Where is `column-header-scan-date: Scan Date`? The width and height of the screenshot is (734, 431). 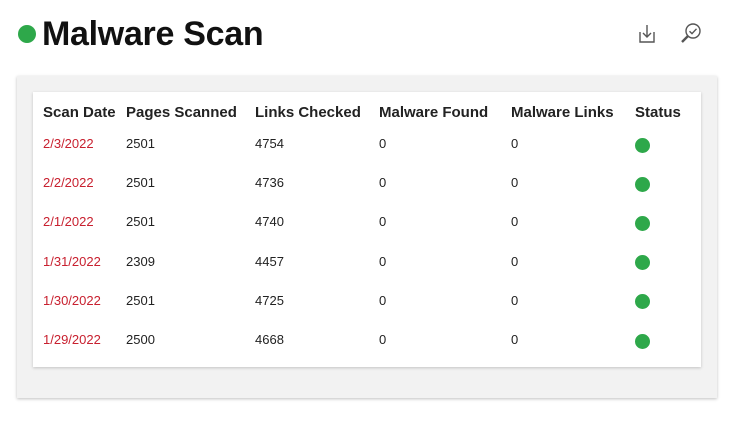
column-header-scan-date: Scan Date is located at coordinates (79, 112).